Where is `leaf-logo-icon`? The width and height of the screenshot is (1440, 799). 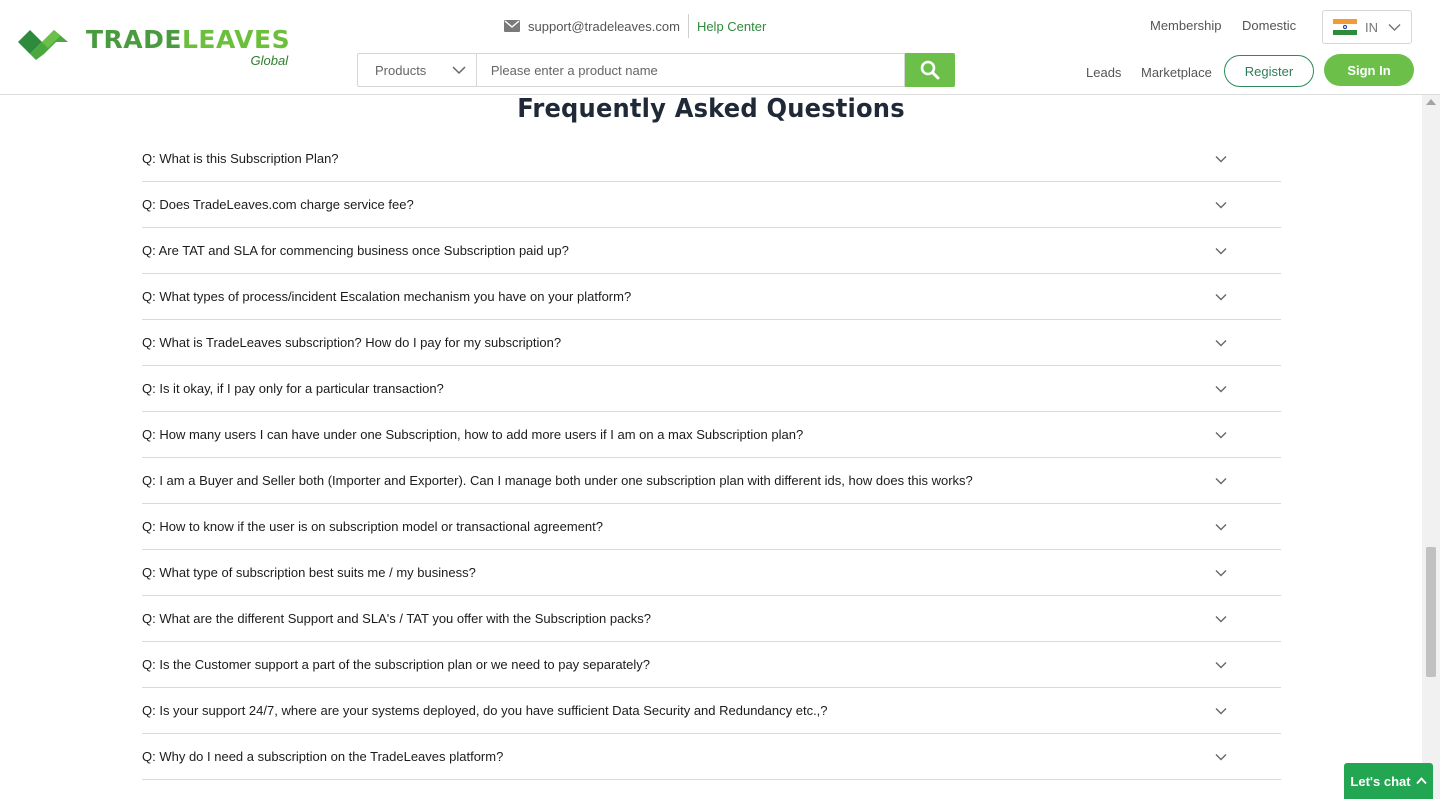
leaf-logo-icon is located at coordinates (43, 45).